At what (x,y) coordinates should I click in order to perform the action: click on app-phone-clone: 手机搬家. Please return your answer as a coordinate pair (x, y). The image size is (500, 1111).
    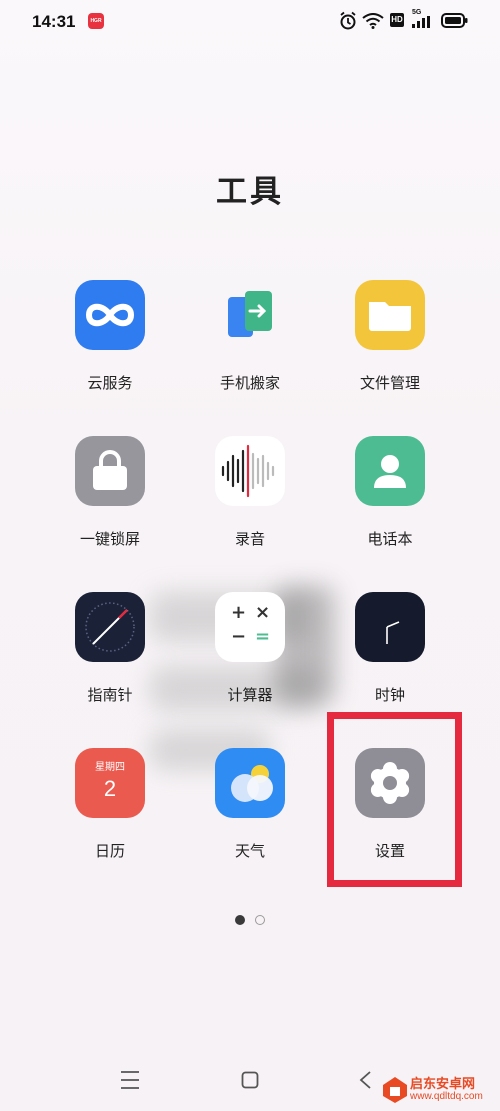
    Looking at the image, I should click on (250, 337).